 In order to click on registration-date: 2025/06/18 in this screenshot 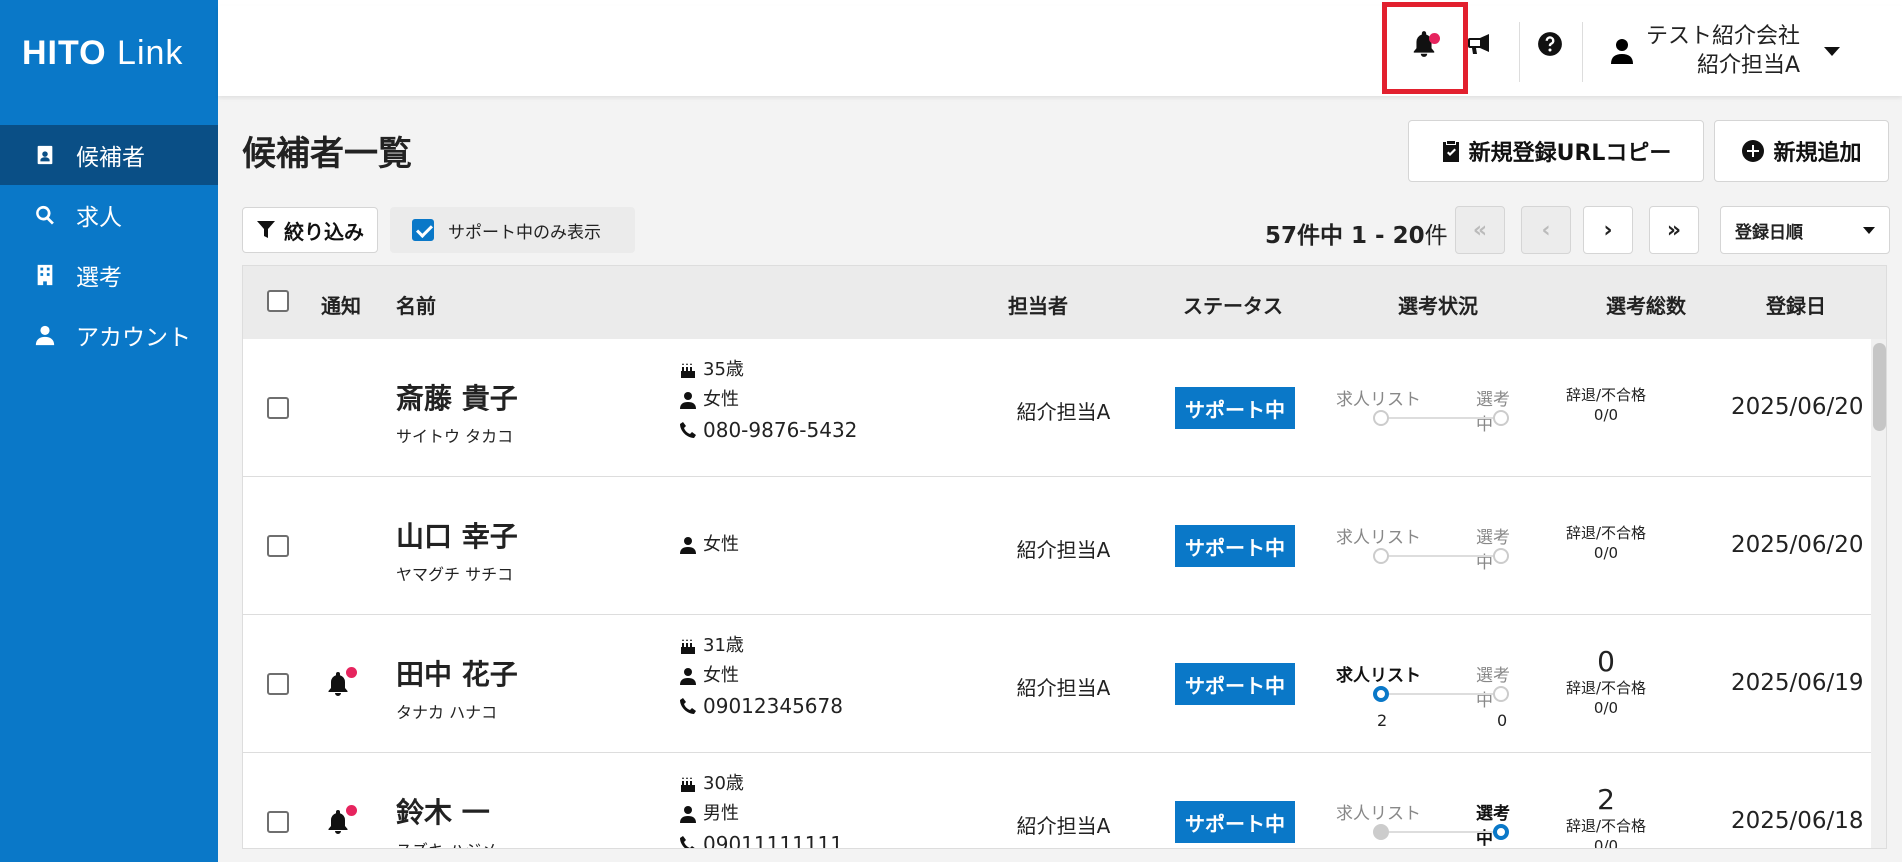, I will do `click(1797, 821)`.